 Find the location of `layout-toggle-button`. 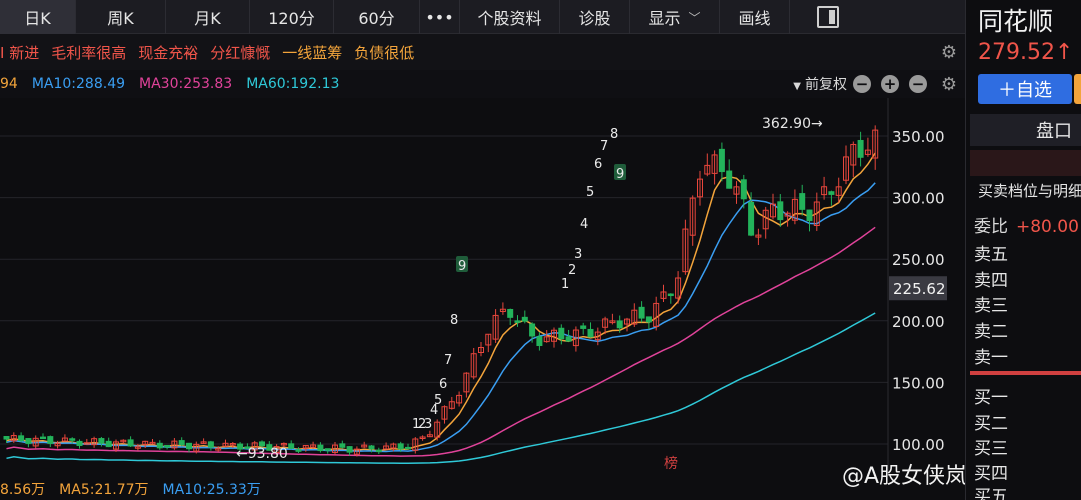

layout-toggle-button is located at coordinates (827, 17).